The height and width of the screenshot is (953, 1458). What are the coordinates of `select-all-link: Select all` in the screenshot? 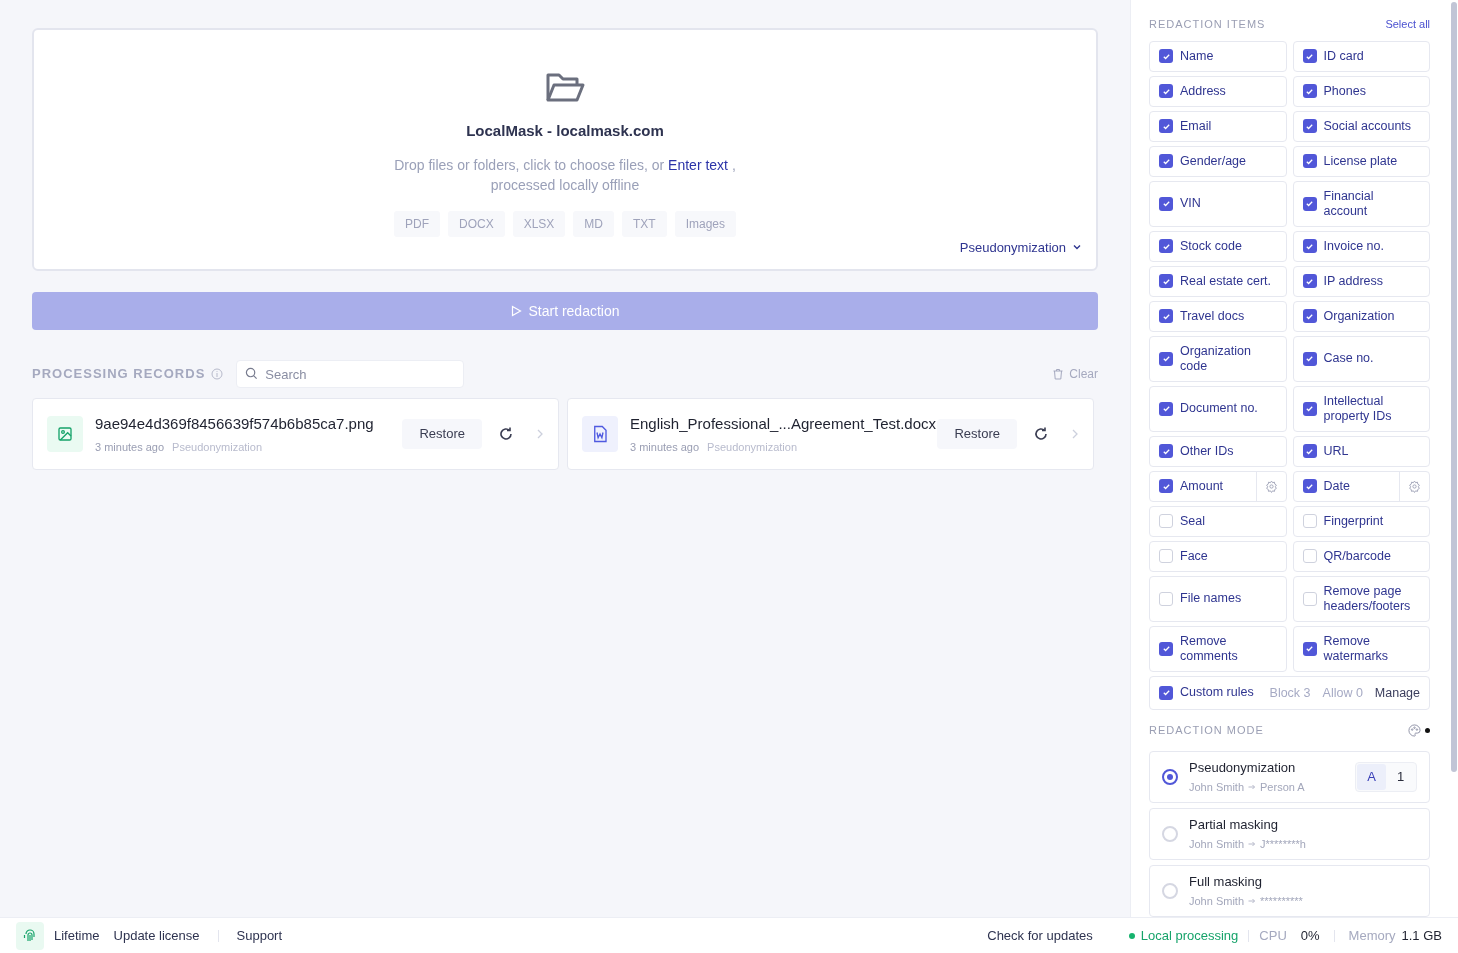 It's located at (1408, 24).